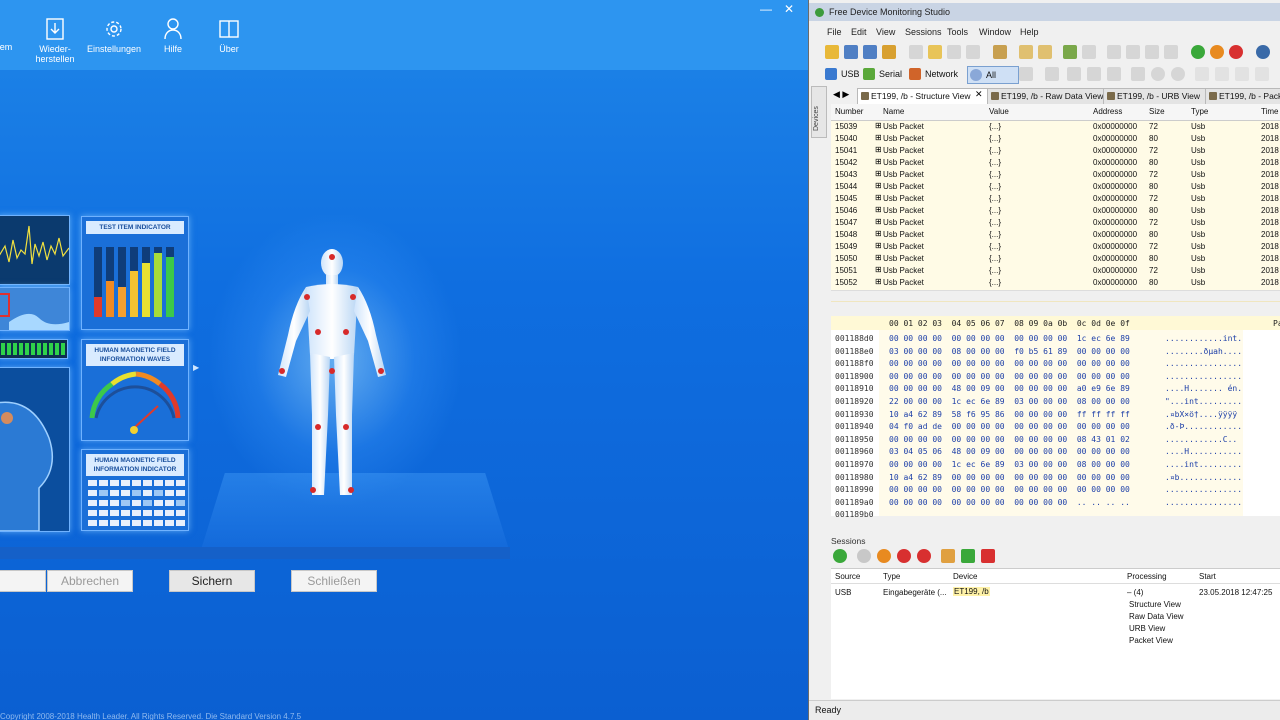 The image size is (1280, 720). Describe the element at coordinates (881, 74) in the screenshot. I see `serial-button: Serial` at that location.